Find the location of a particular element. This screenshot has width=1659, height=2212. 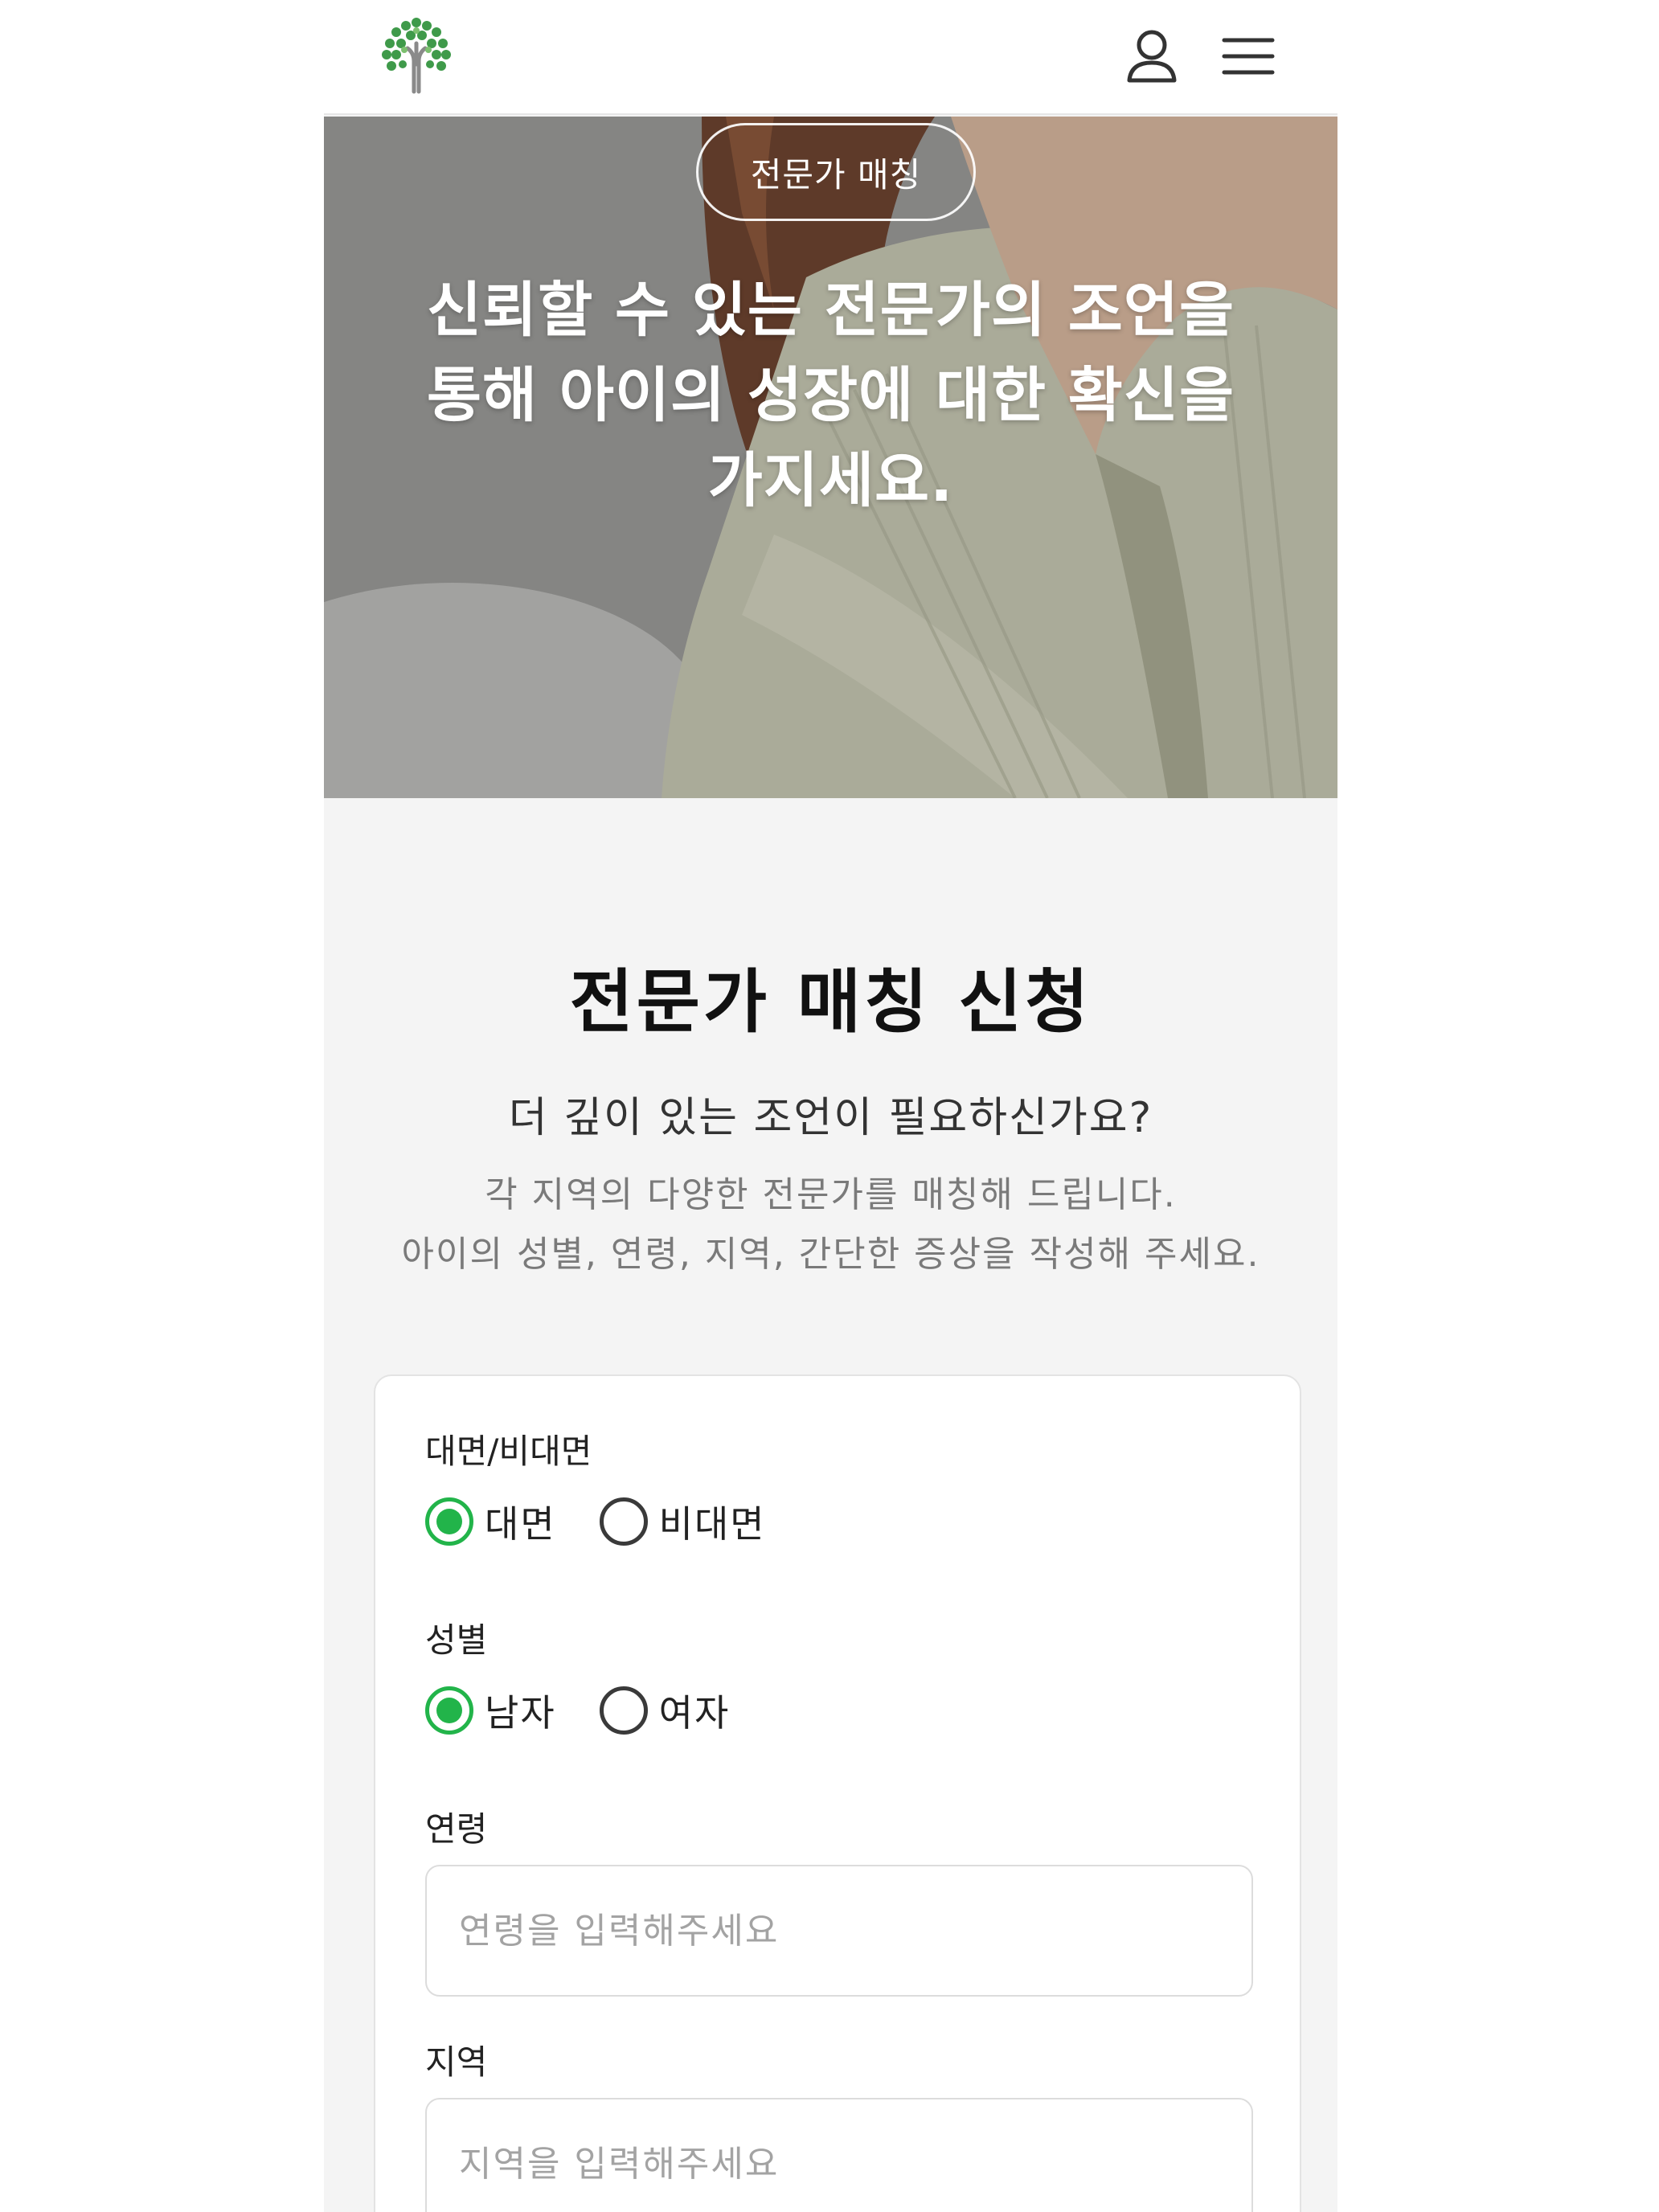

description-line: 아이의 성별, 연령, 지역, 간단한 증상을 작성해 주세요. is located at coordinates (830, 1254).